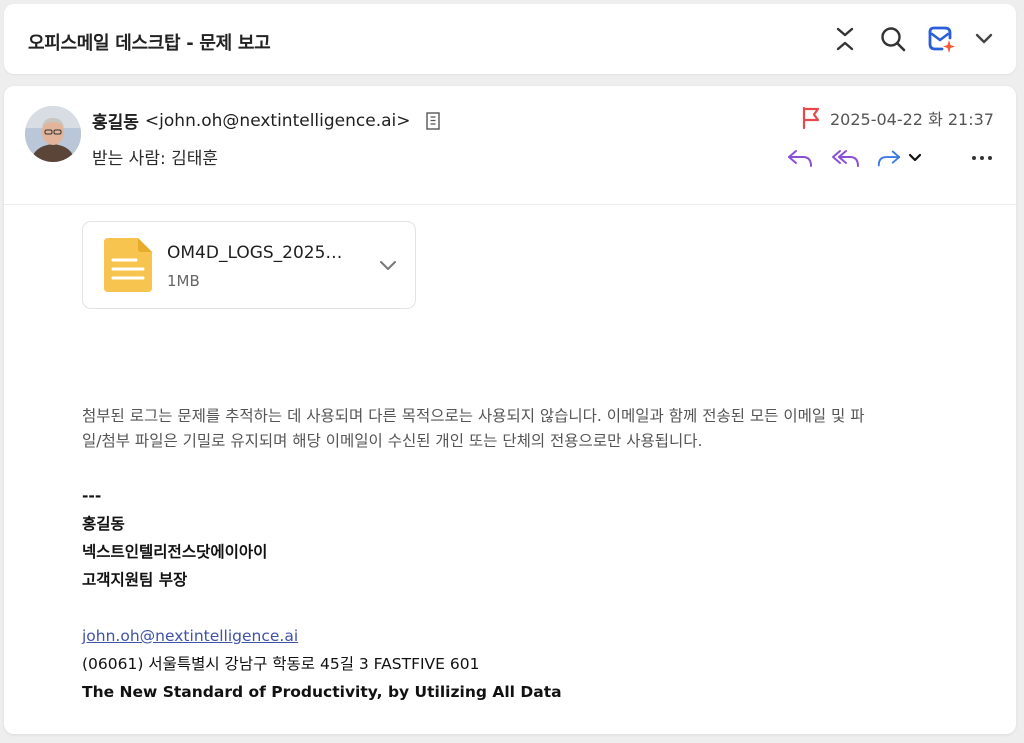  I want to click on attachment-card: OM4D_LOGS_2025… 1MB, so click(249, 265).